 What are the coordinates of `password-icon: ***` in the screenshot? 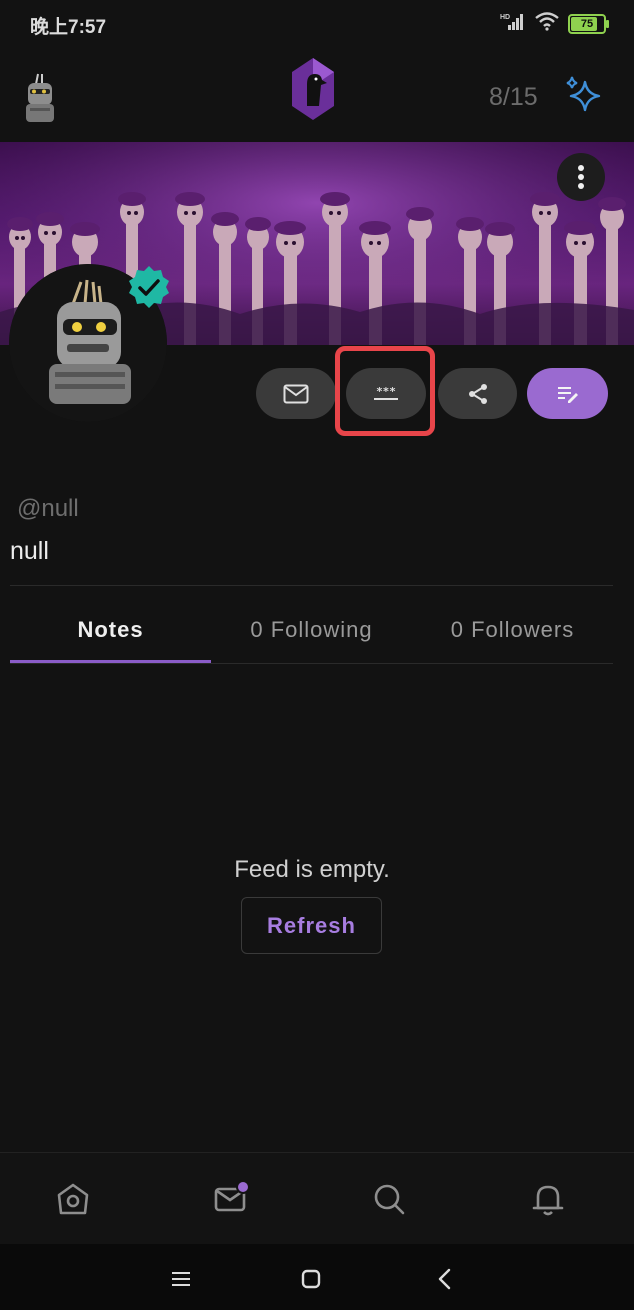 It's located at (386, 393).